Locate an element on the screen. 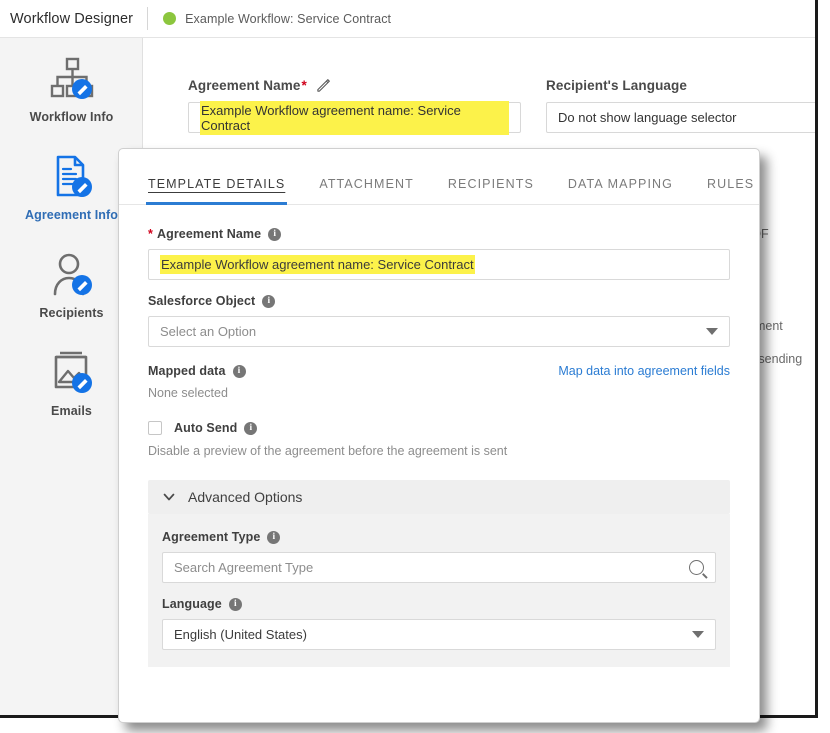 This screenshot has height=733, width=830. tab-recipients: RECIPIENTS is located at coordinates (491, 190).